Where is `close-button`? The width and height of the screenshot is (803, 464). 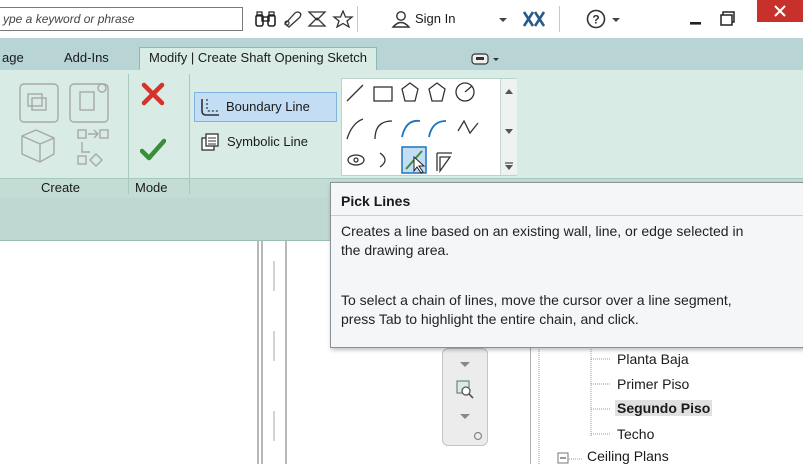
close-button is located at coordinates (780, 11).